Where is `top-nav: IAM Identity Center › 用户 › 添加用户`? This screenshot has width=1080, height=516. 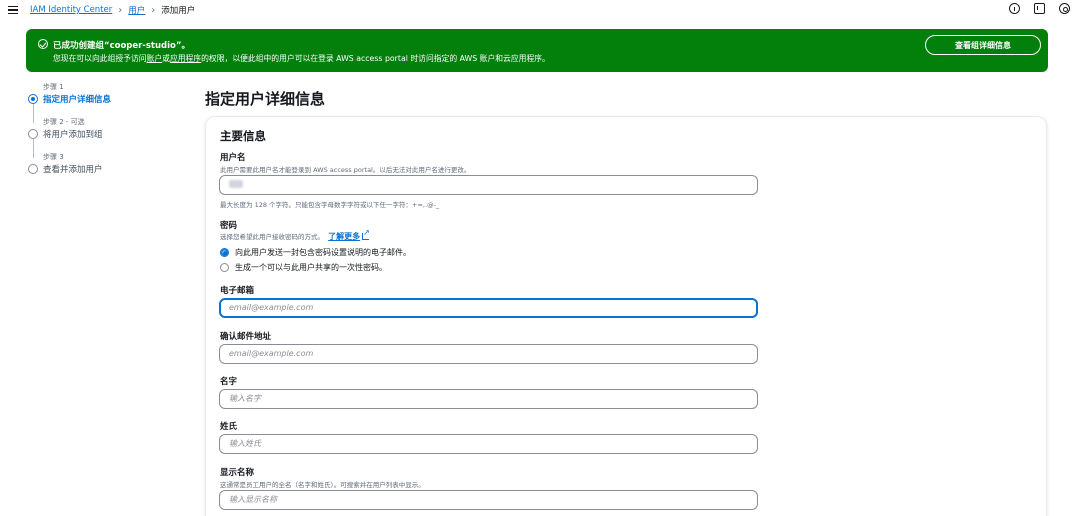 top-nav: IAM Identity Center › 用户 › 添加用户 is located at coordinates (540, 11).